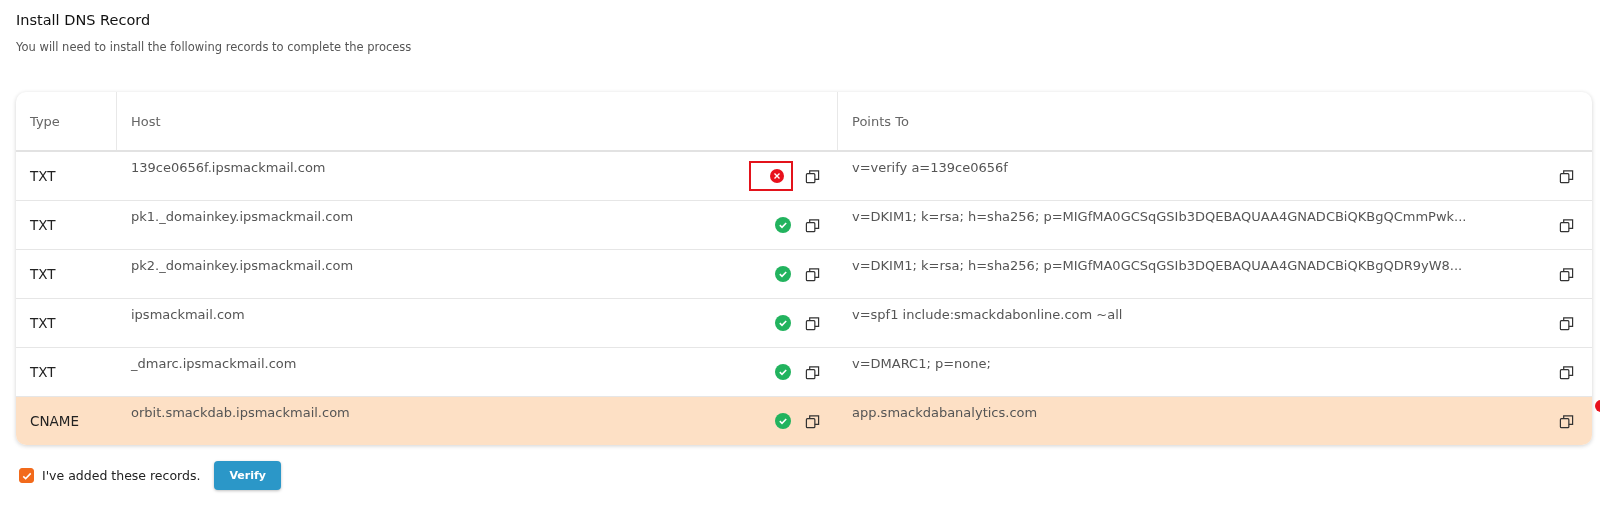  I want to click on table-cell-text: pk2._domainkey.ipsmackmail.com, so click(242, 266).